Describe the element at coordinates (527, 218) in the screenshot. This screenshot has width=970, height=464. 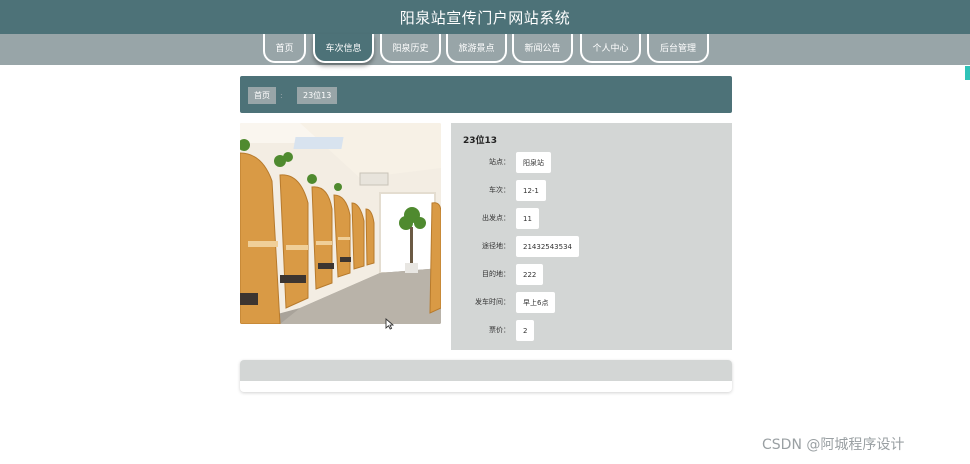
I see `field-value: 11` at that location.